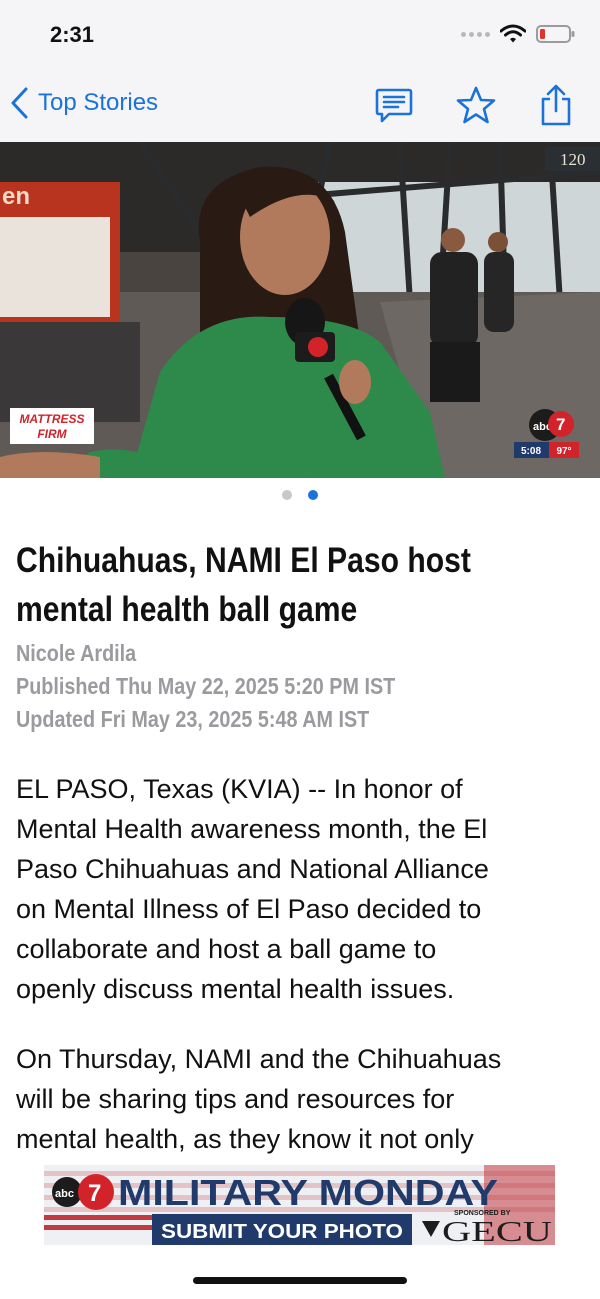 Image resolution: width=600 pixels, height=1299 pixels. I want to click on cellular-signal-icon, so click(475, 34).